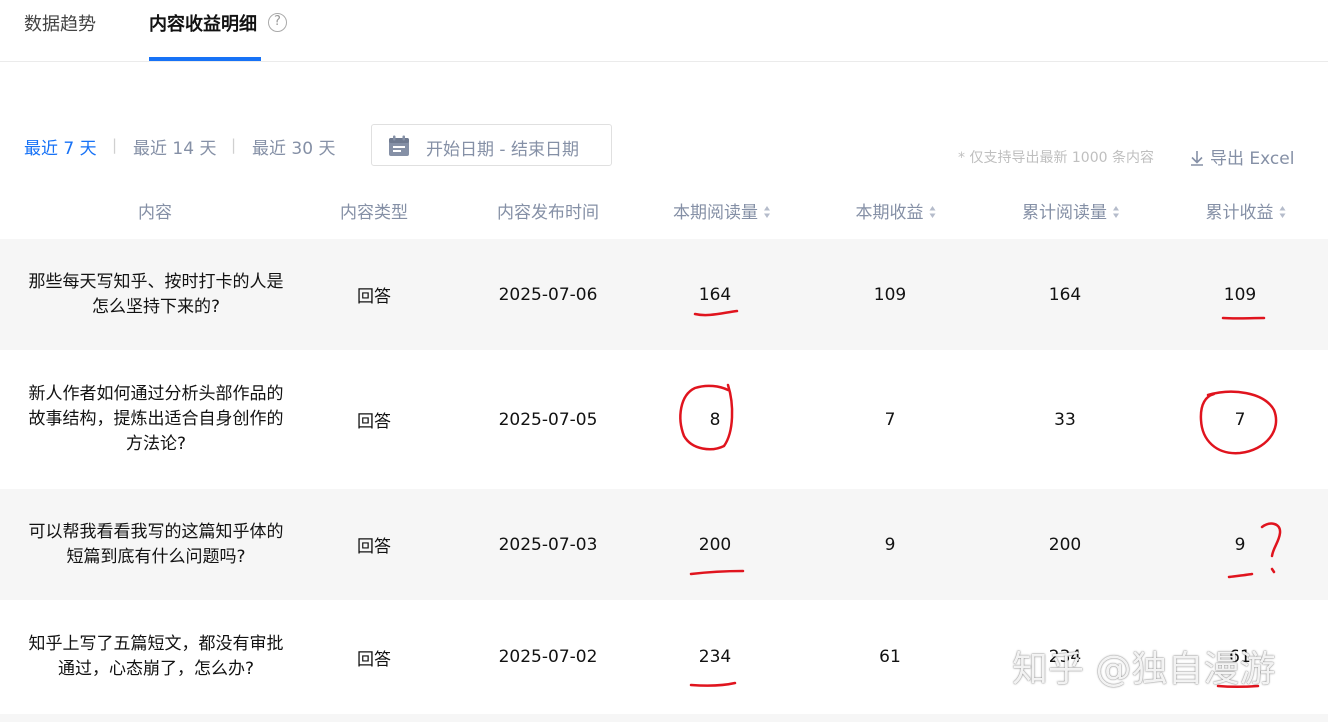 The height and width of the screenshot is (722, 1328). I want to click on export-excel-button: 导出 Excel, so click(1242, 156).